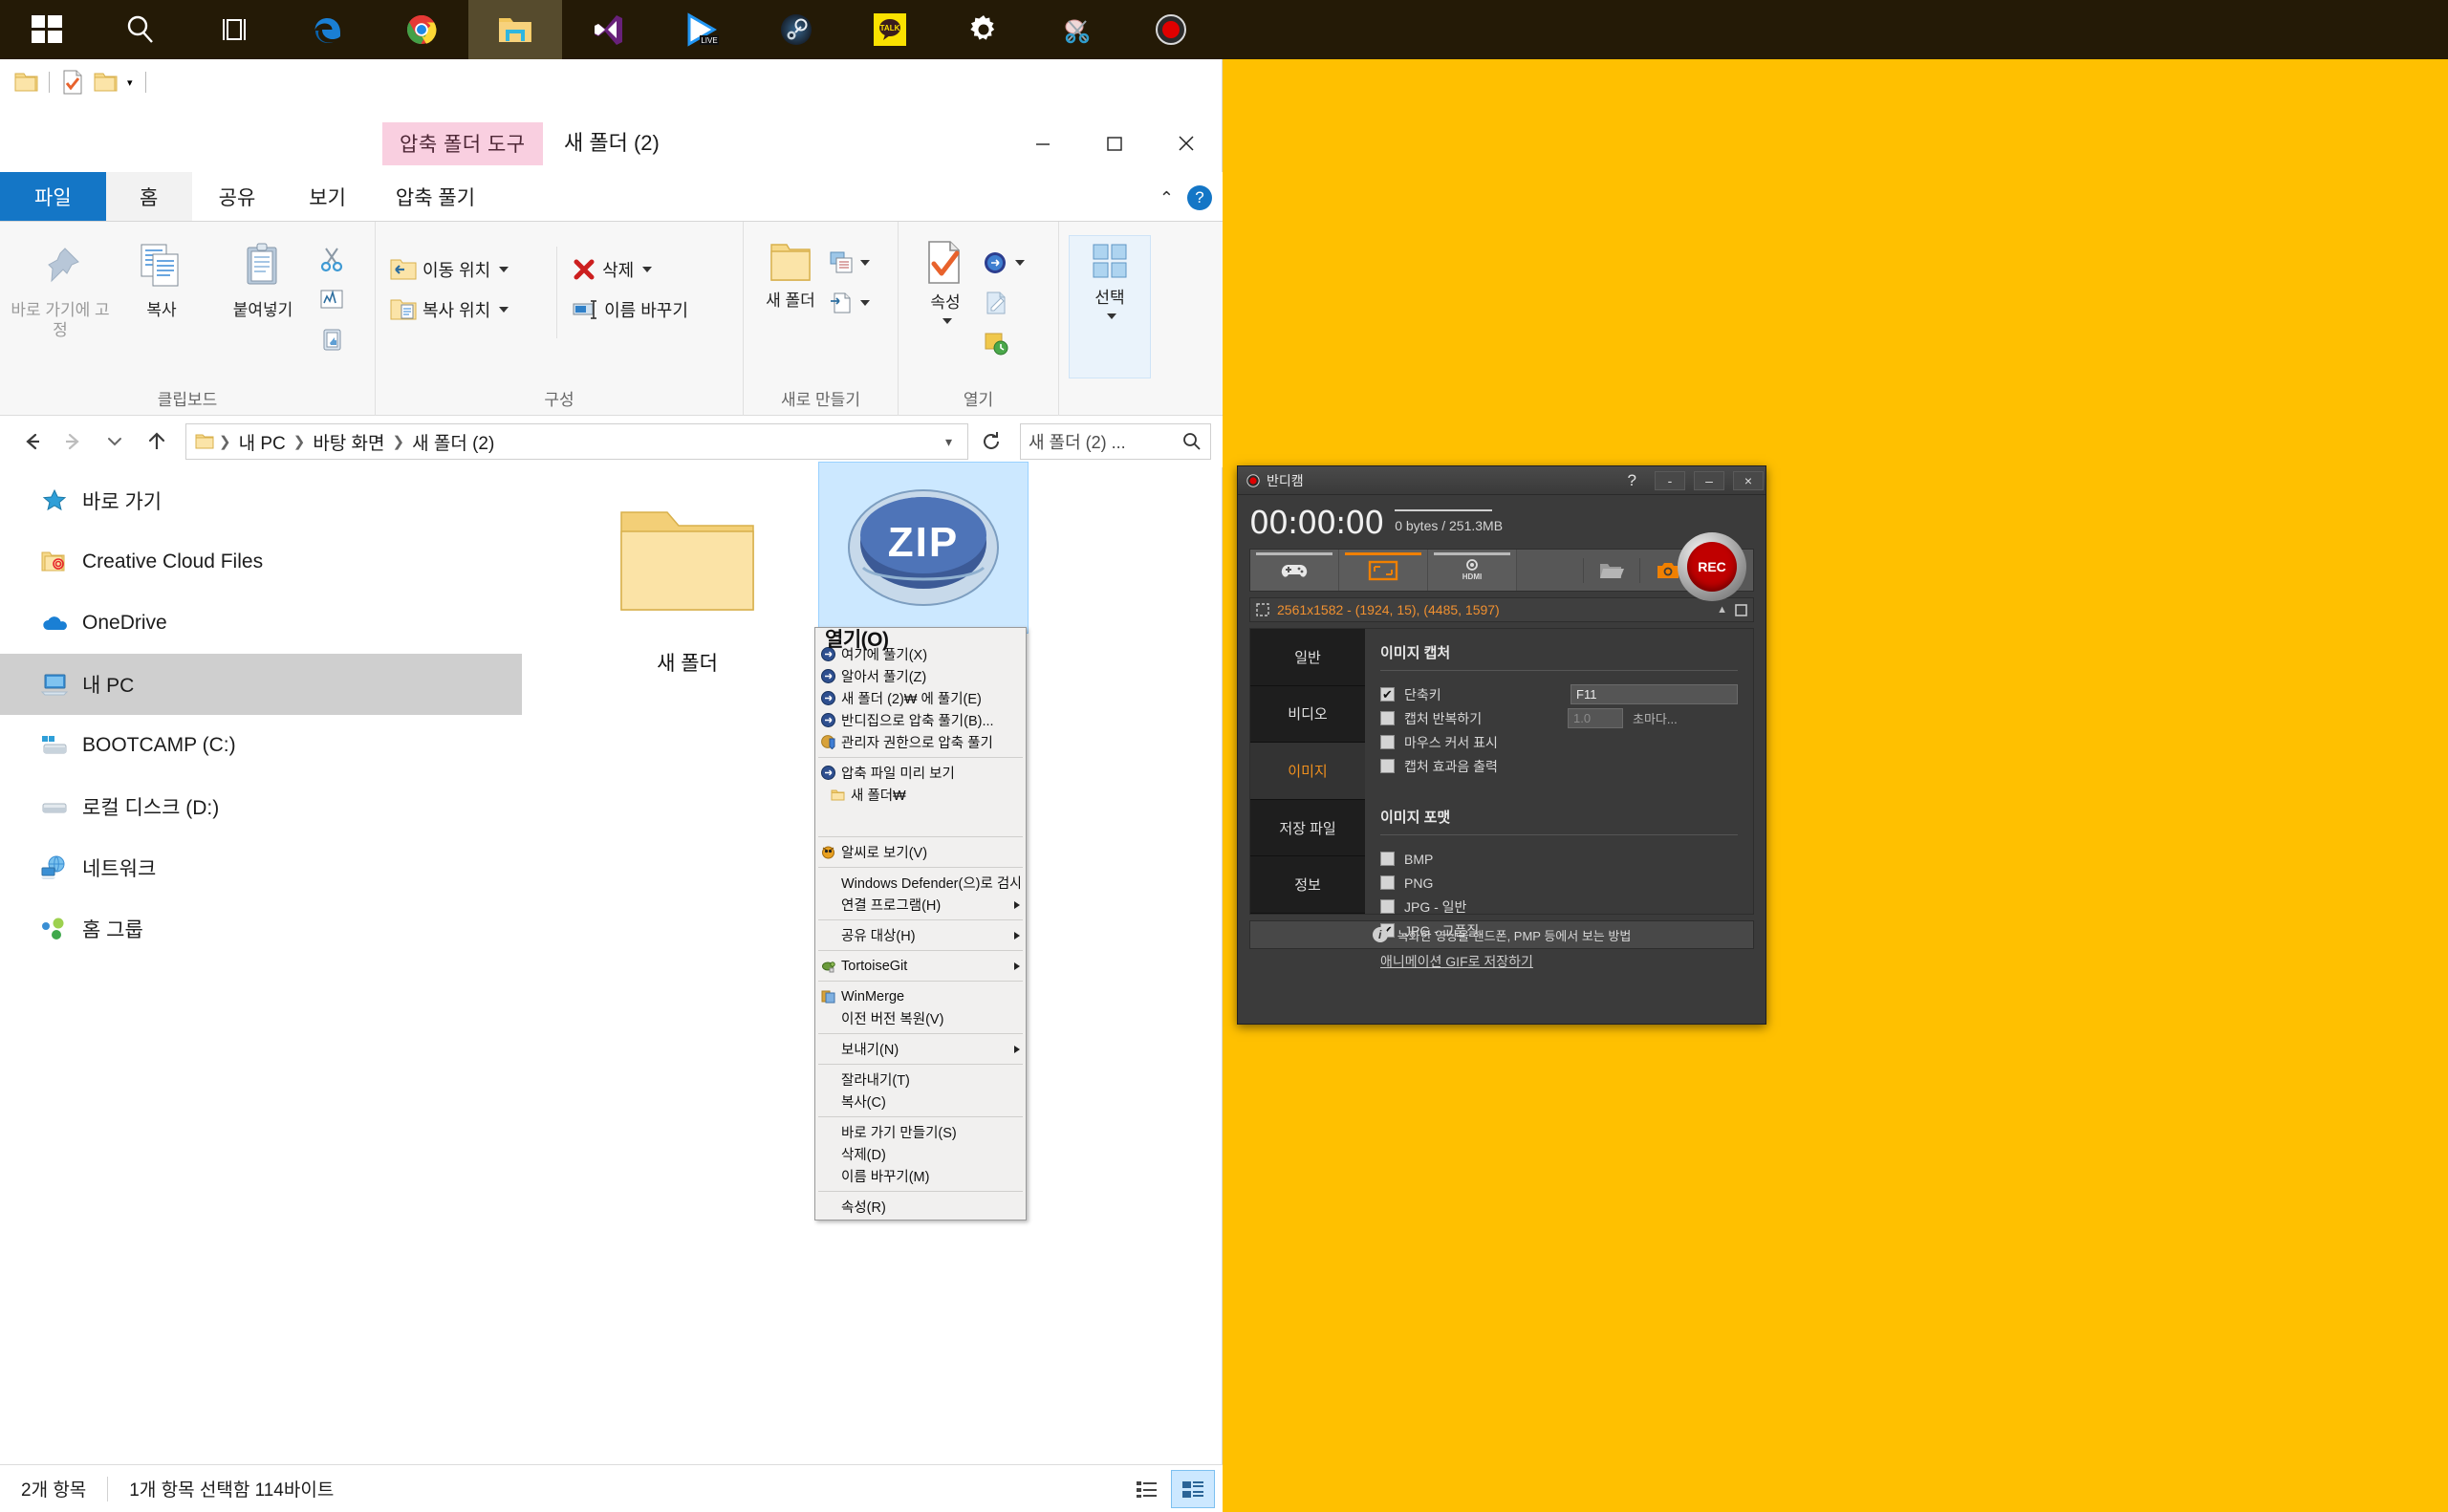 This screenshot has height=1512, width=2448. I want to click on copy-button: 복사, so click(161, 277).